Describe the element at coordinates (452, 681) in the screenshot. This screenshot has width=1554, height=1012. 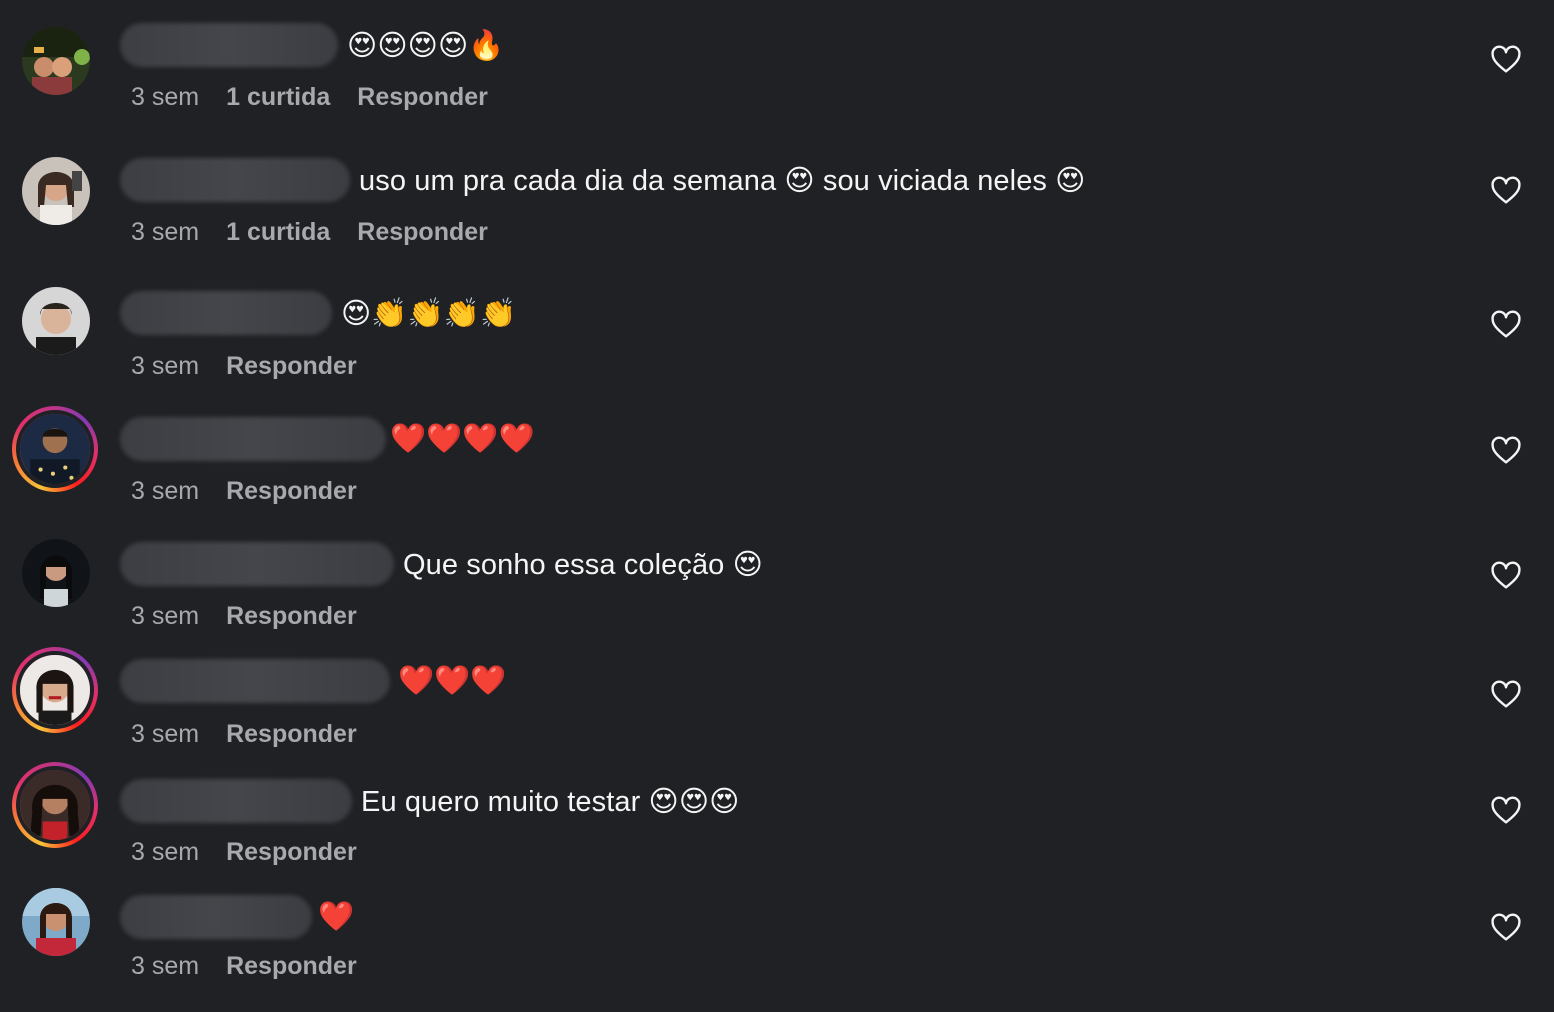
I see `comment-text: ❤️❤️❤️` at that location.